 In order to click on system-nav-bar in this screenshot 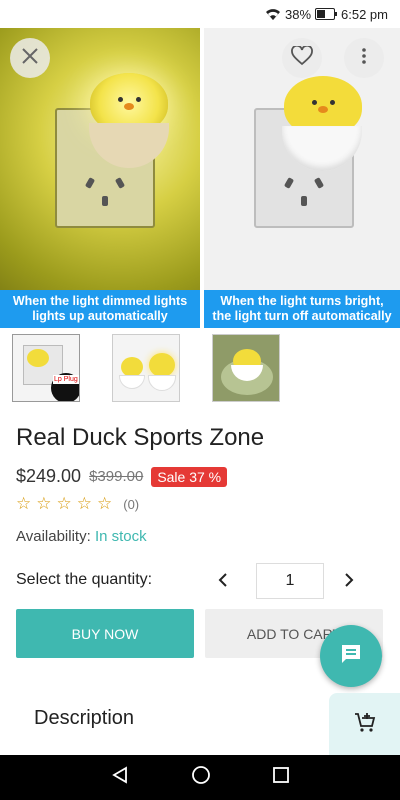, I will do `click(200, 777)`.